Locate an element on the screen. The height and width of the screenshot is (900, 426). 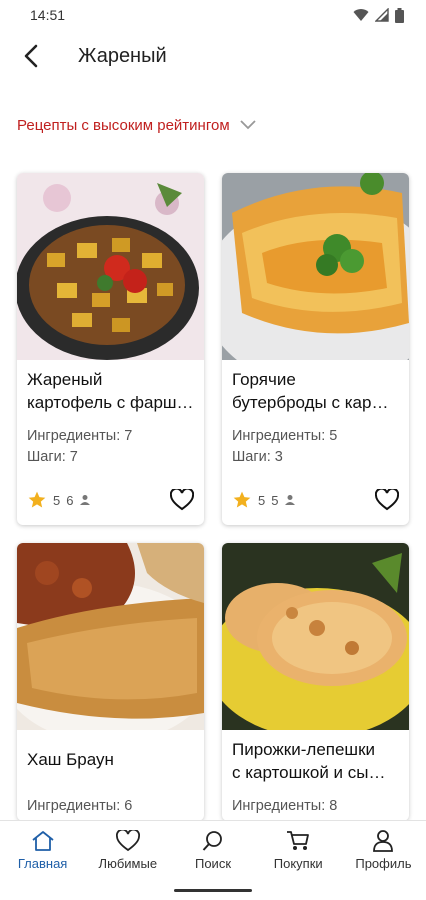
battery-icon is located at coordinates (399, 15).